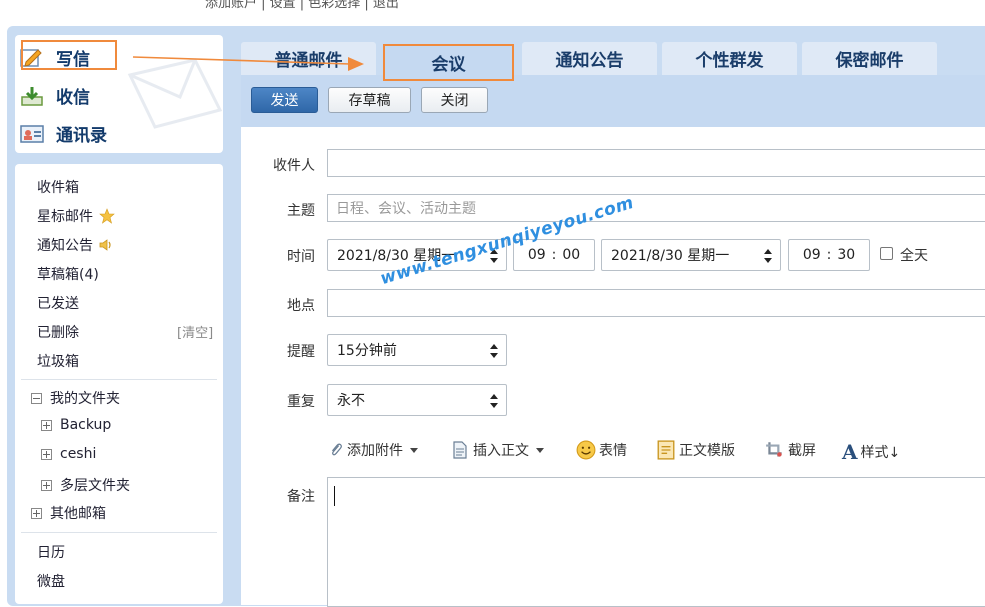 Image resolution: width=985 pixels, height=607 pixels. What do you see at coordinates (656, 542) in the screenshot?
I see `notes-editor` at bounding box center [656, 542].